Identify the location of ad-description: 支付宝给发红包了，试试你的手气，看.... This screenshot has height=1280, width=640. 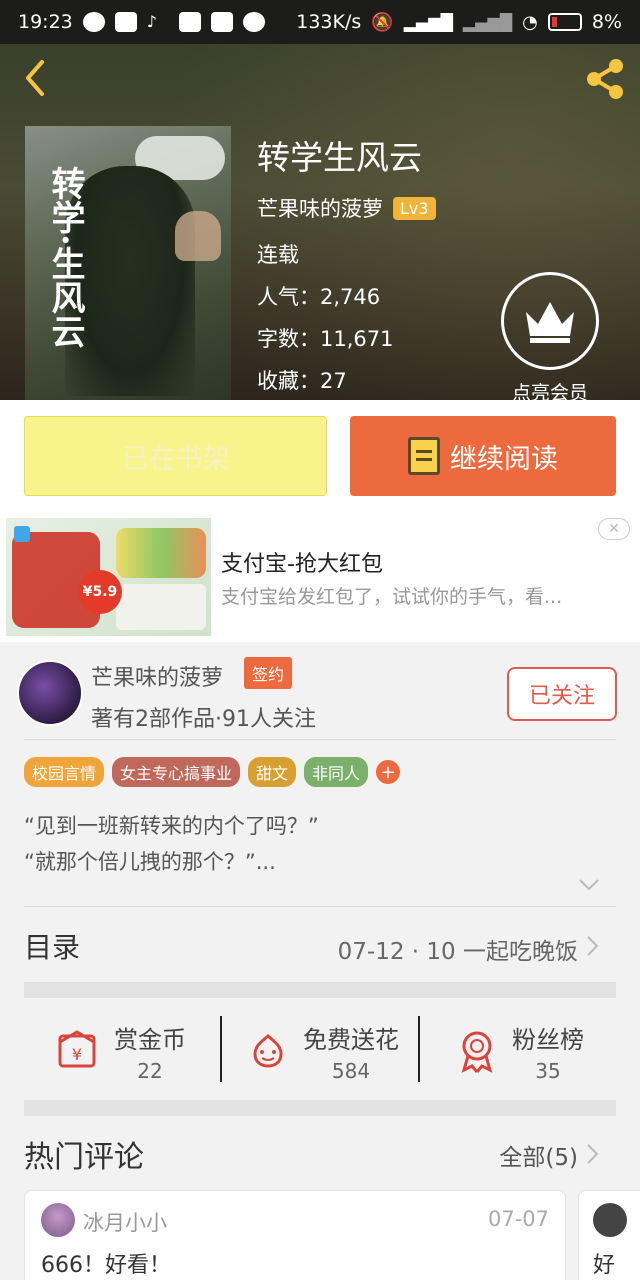
(392, 597).